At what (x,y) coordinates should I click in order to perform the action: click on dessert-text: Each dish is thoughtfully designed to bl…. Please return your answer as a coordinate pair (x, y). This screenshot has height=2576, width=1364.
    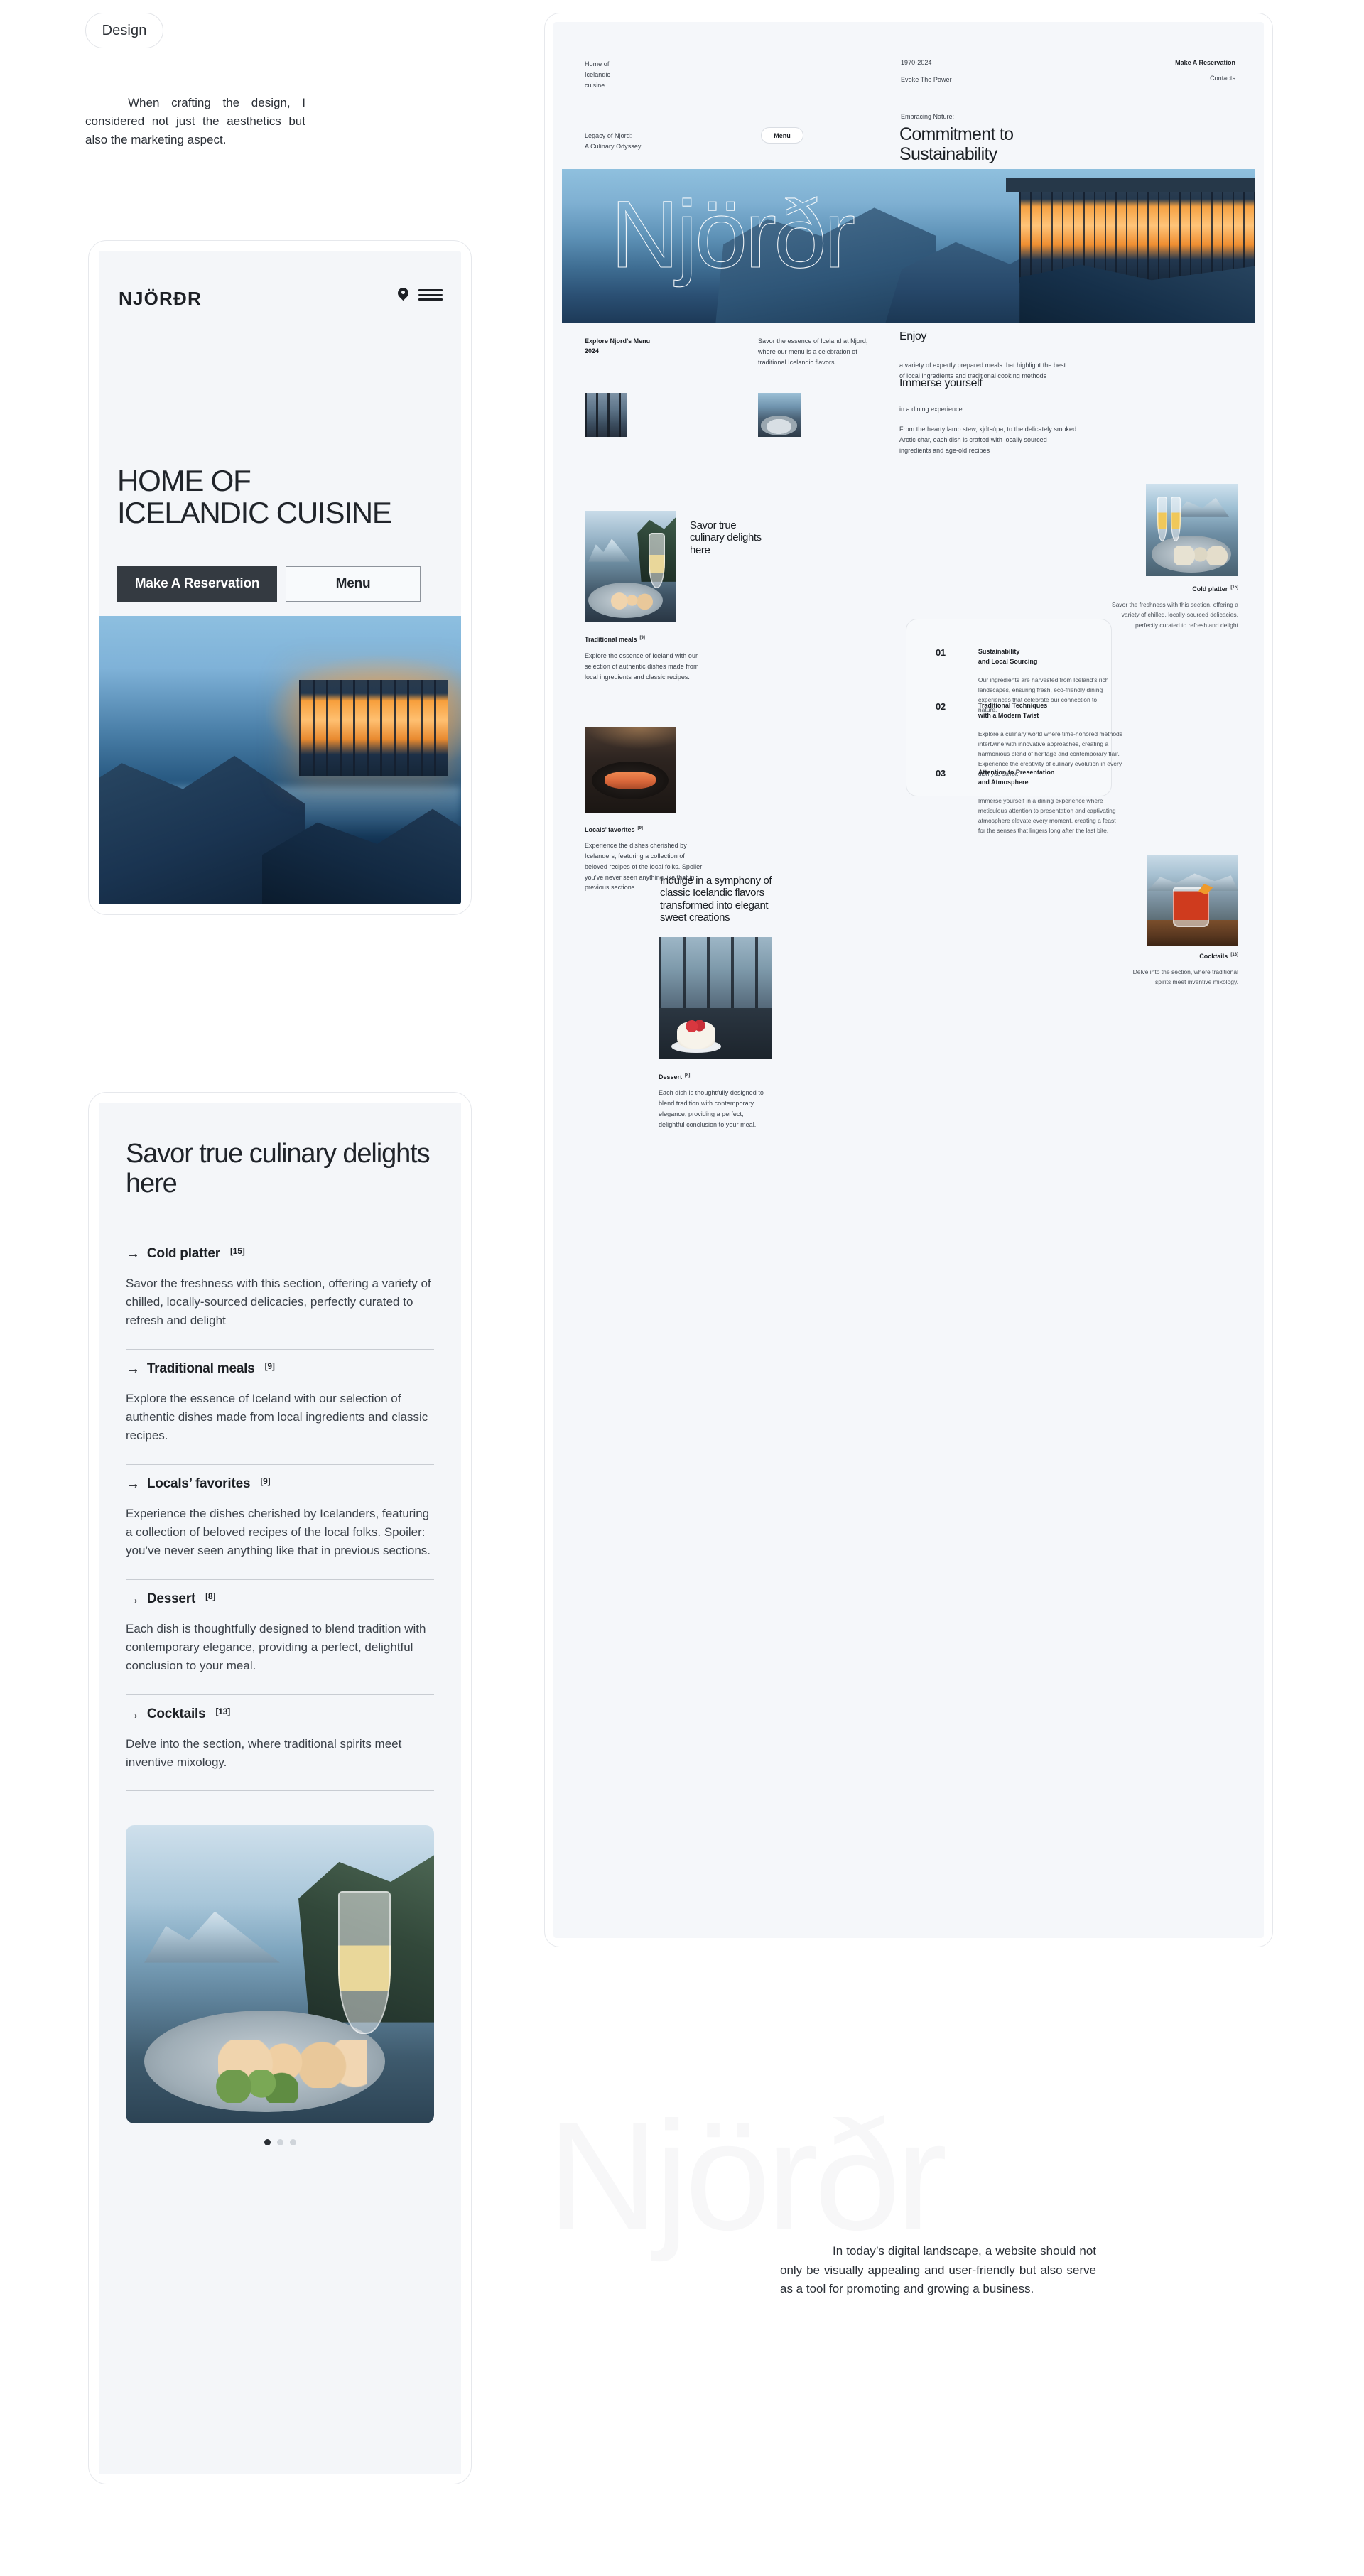
    Looking at the image, I should click on (712, 1108).